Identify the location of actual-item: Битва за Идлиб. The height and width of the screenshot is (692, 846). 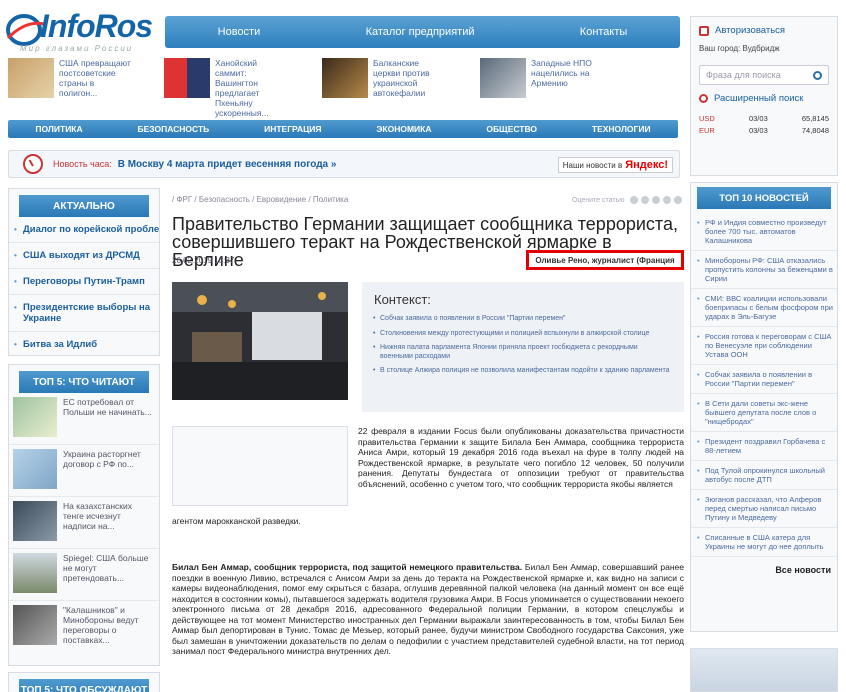
(84, 344).